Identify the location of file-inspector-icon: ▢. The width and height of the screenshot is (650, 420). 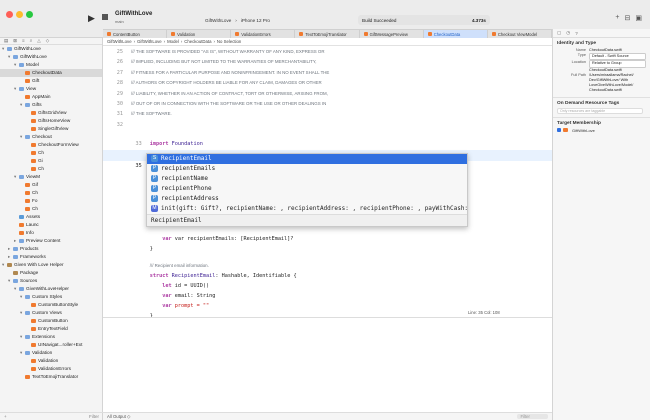
(559, 33).